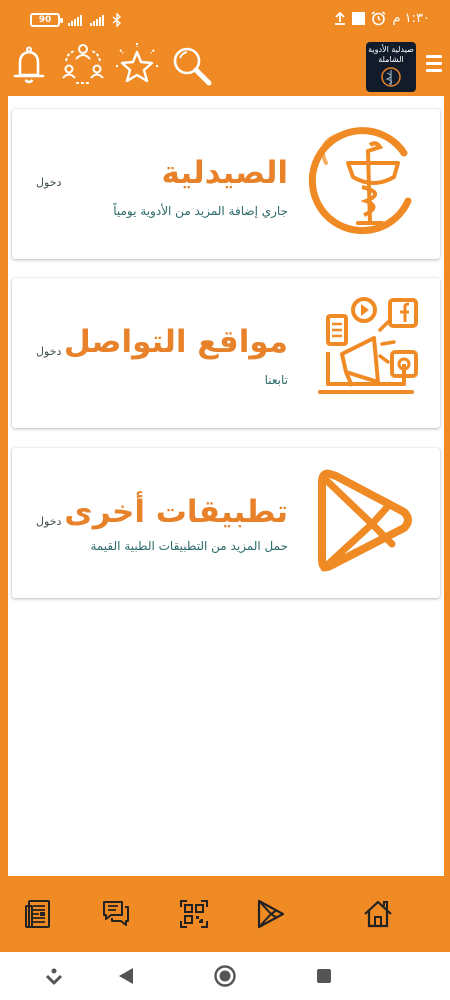 The height and width of the screenshot is (1000, 450). I want to click on bottom-nav, so click(225, 914).